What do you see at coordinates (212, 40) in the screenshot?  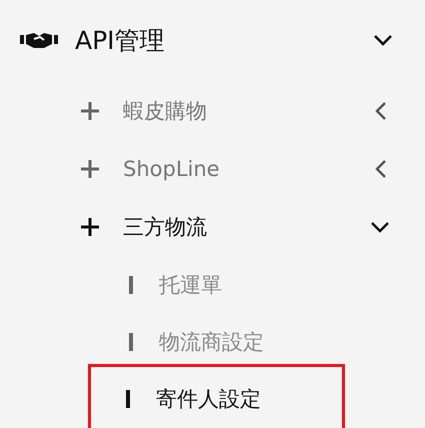 I see `menu-item: API管理` at bounding box center [212, 40].